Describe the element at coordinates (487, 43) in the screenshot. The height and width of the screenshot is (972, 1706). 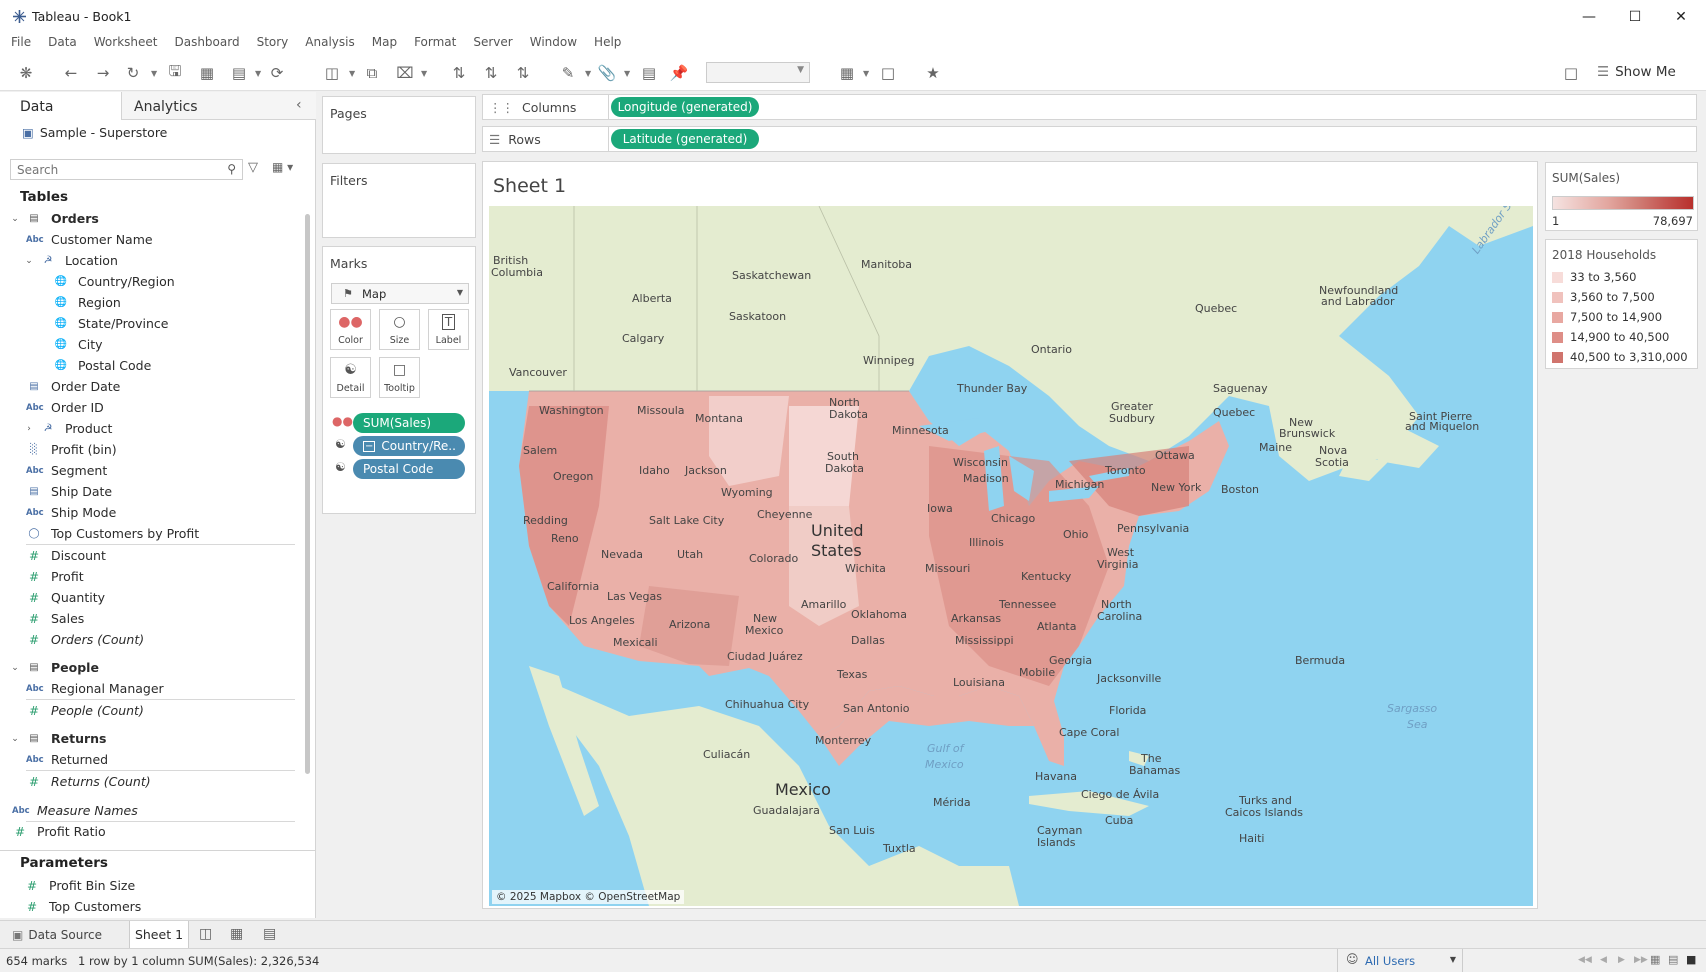
I see `menu-server: Server` at that location.